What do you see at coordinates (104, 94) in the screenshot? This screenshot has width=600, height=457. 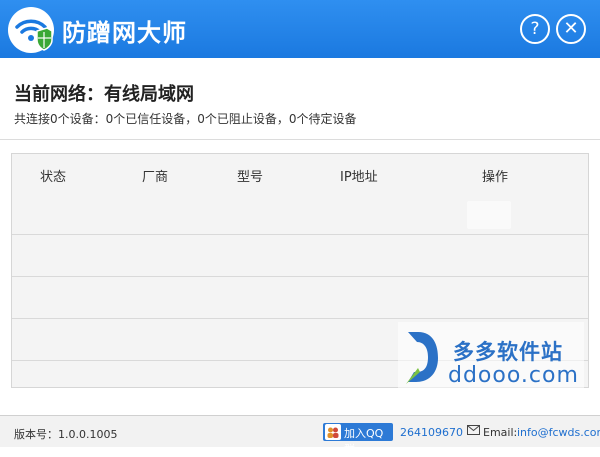 I see `network-title: 当前网络：有线局域网` at bounding box center [104, 94].